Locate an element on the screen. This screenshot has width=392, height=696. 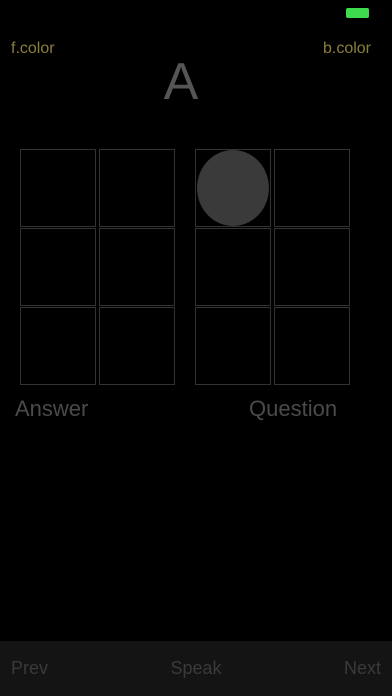
question-label: Question is located at coordinates (293, 408).